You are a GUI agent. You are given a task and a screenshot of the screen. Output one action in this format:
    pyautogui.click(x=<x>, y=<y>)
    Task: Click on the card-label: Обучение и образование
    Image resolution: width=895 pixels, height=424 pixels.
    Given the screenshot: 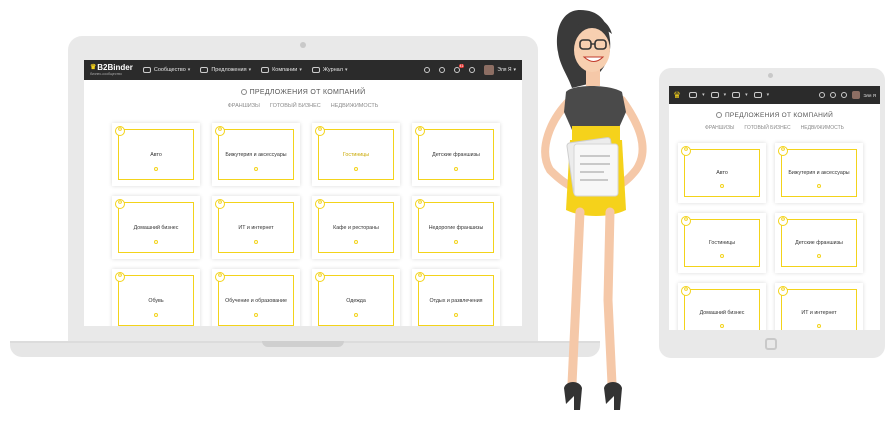 What is the action you would take?
    pyautogui.click(x=256, y=300)
    